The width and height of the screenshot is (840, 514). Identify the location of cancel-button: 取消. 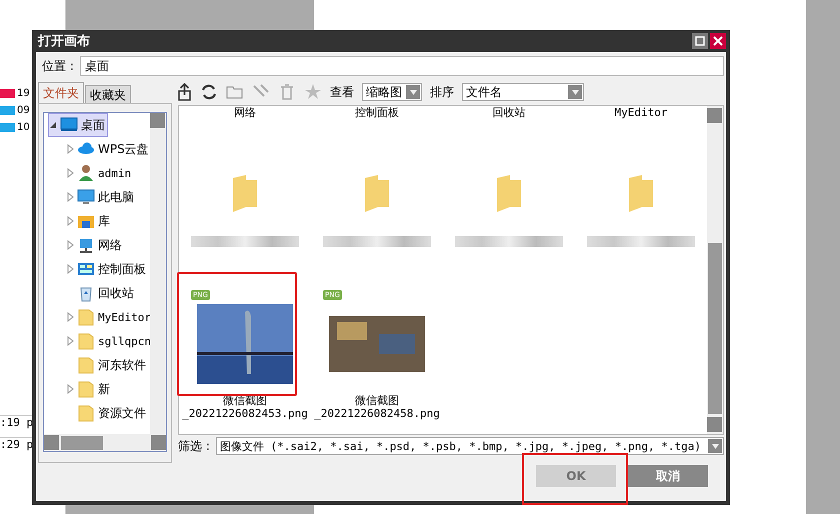
(668, 476).